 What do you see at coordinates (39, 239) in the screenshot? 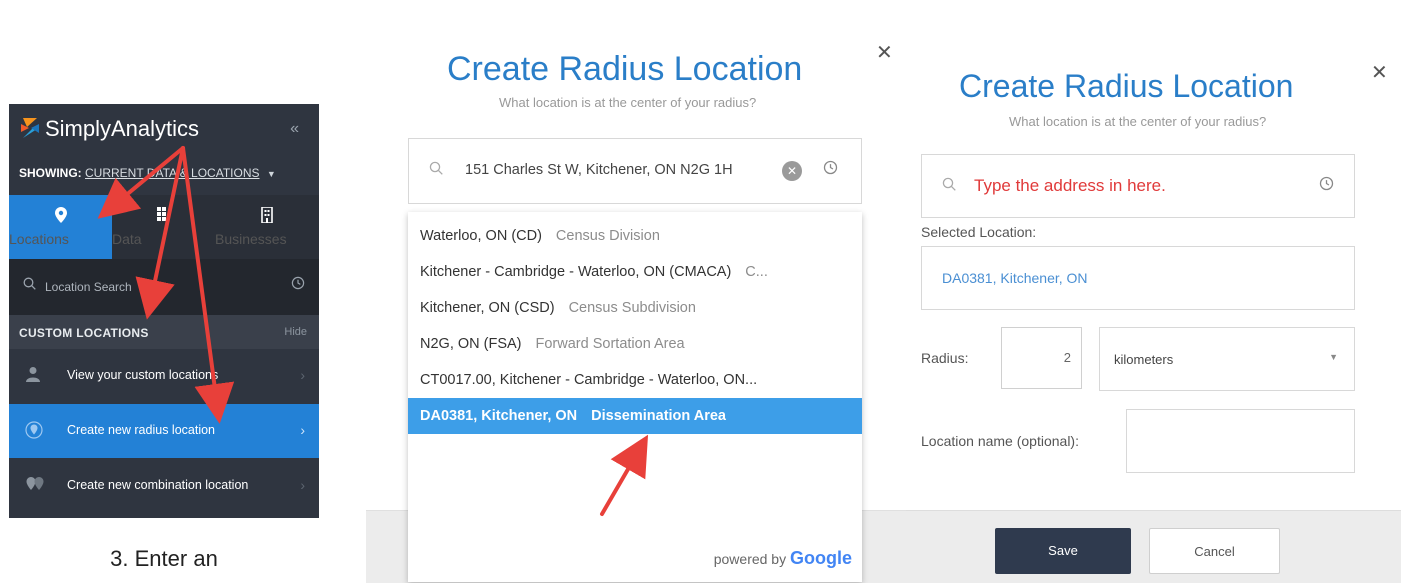
I see `tab-label: Locations` at bounding box center [39, 239].